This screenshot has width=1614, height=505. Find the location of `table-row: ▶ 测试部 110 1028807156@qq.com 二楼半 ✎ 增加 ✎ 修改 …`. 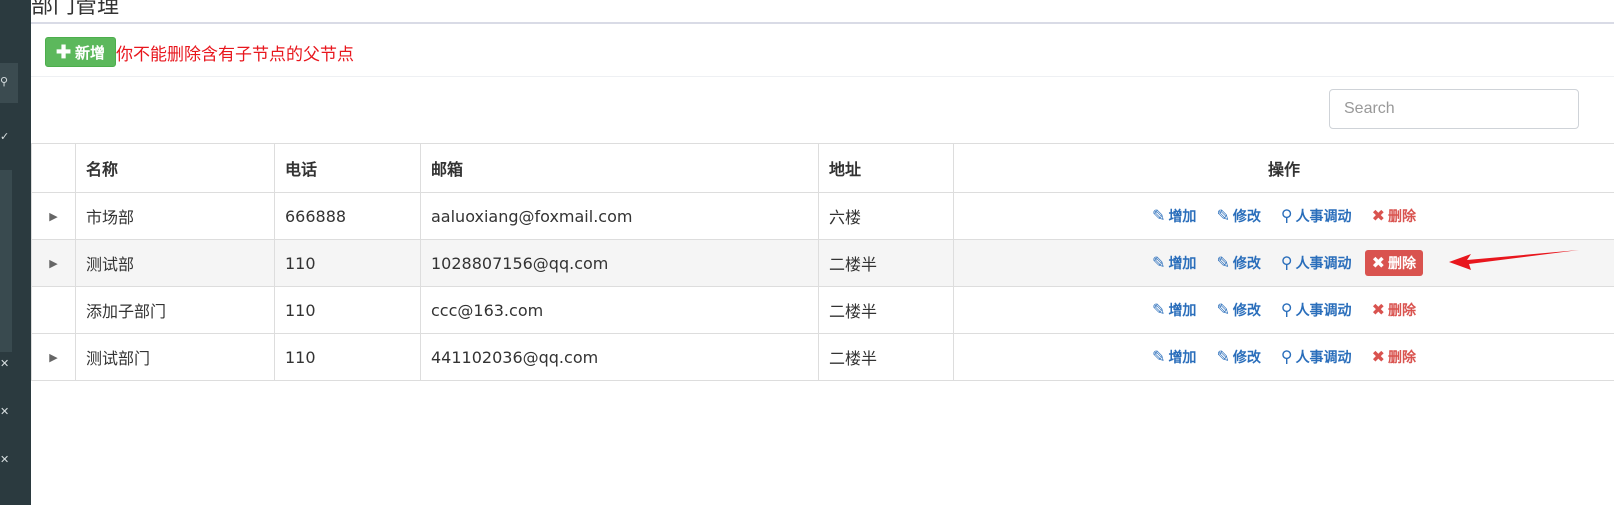

table-row: ▶ 测试部 110 1028807156@qq.com 二楼半 ✎ 增加 ✎ 修改 … is located at coordinates (822, 263).